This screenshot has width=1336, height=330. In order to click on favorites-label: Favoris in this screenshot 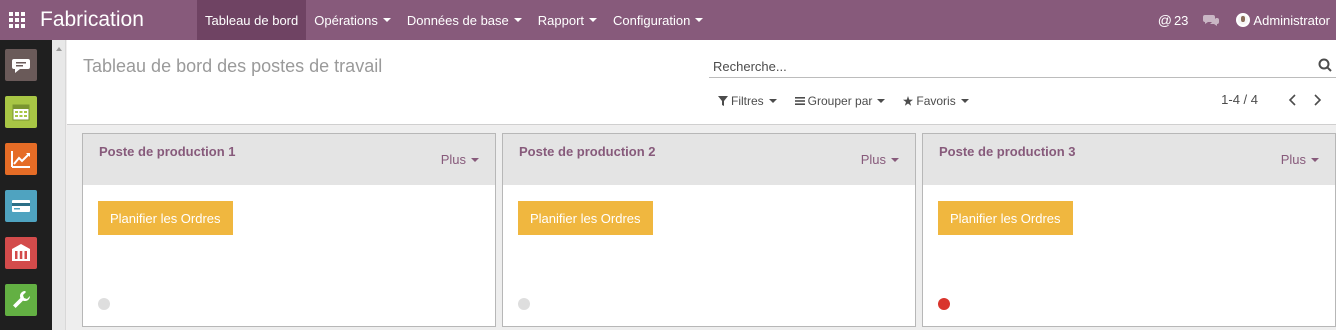, I will do `click(936, 101)`.